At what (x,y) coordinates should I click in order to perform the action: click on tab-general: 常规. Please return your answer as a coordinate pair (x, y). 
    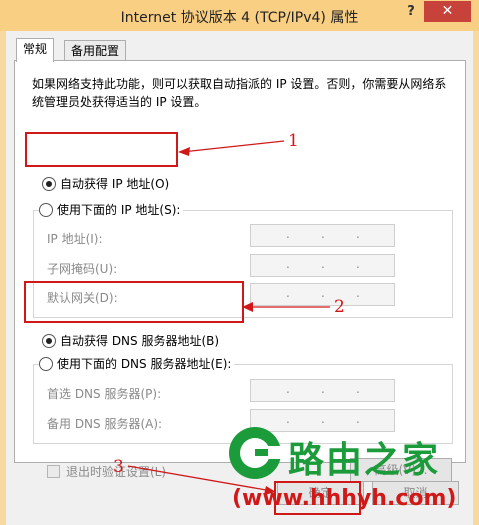
    Looking at the image, I should click on (35, 50).